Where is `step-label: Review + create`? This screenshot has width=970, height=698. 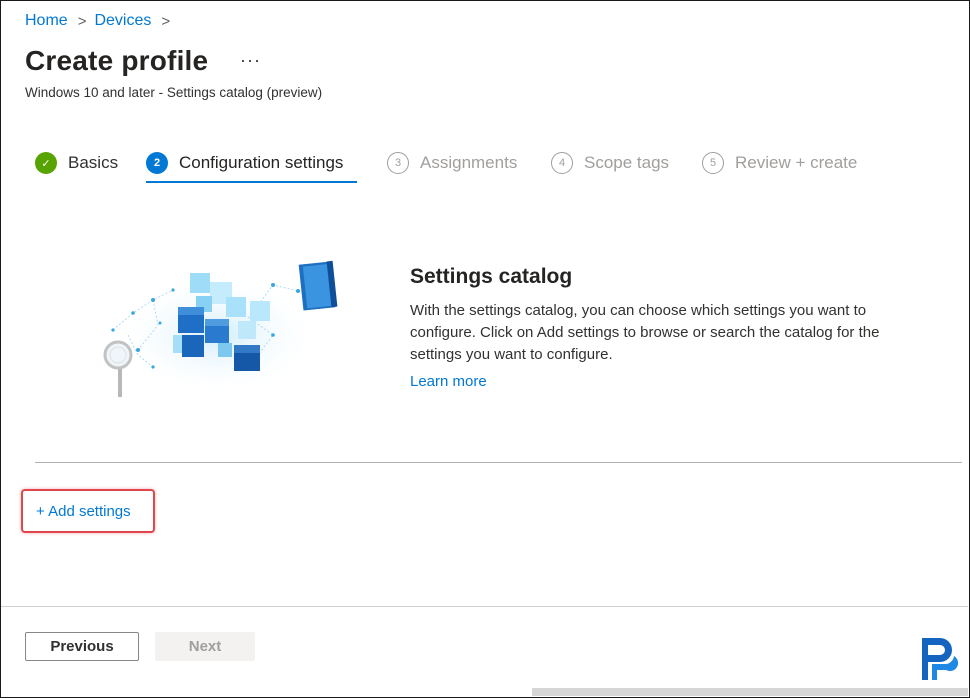 step-label: Review + create is located at coordinates (796, 162).